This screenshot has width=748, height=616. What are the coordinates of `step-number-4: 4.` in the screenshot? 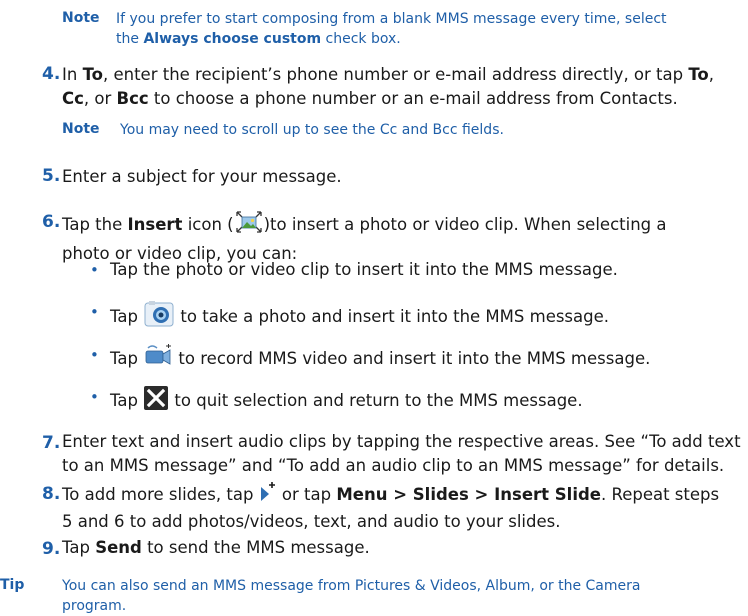 It's located at (51, 74).